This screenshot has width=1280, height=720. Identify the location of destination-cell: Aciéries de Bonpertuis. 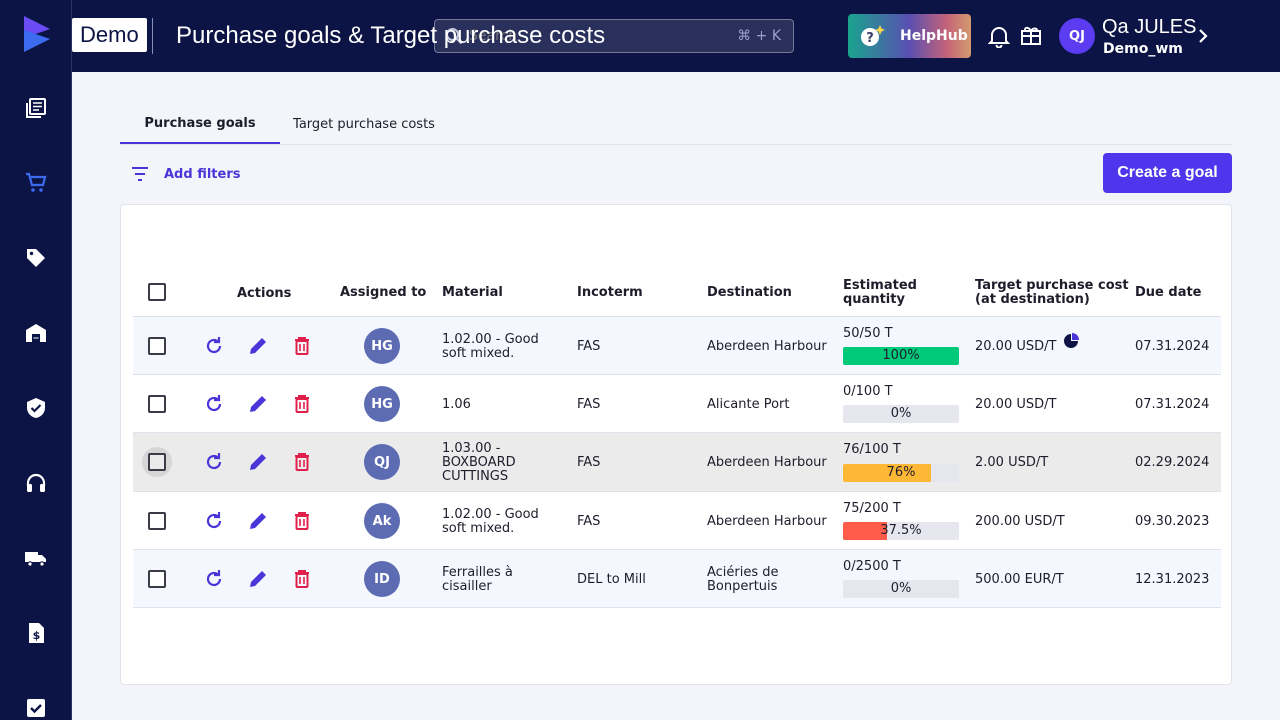
(743, 579).